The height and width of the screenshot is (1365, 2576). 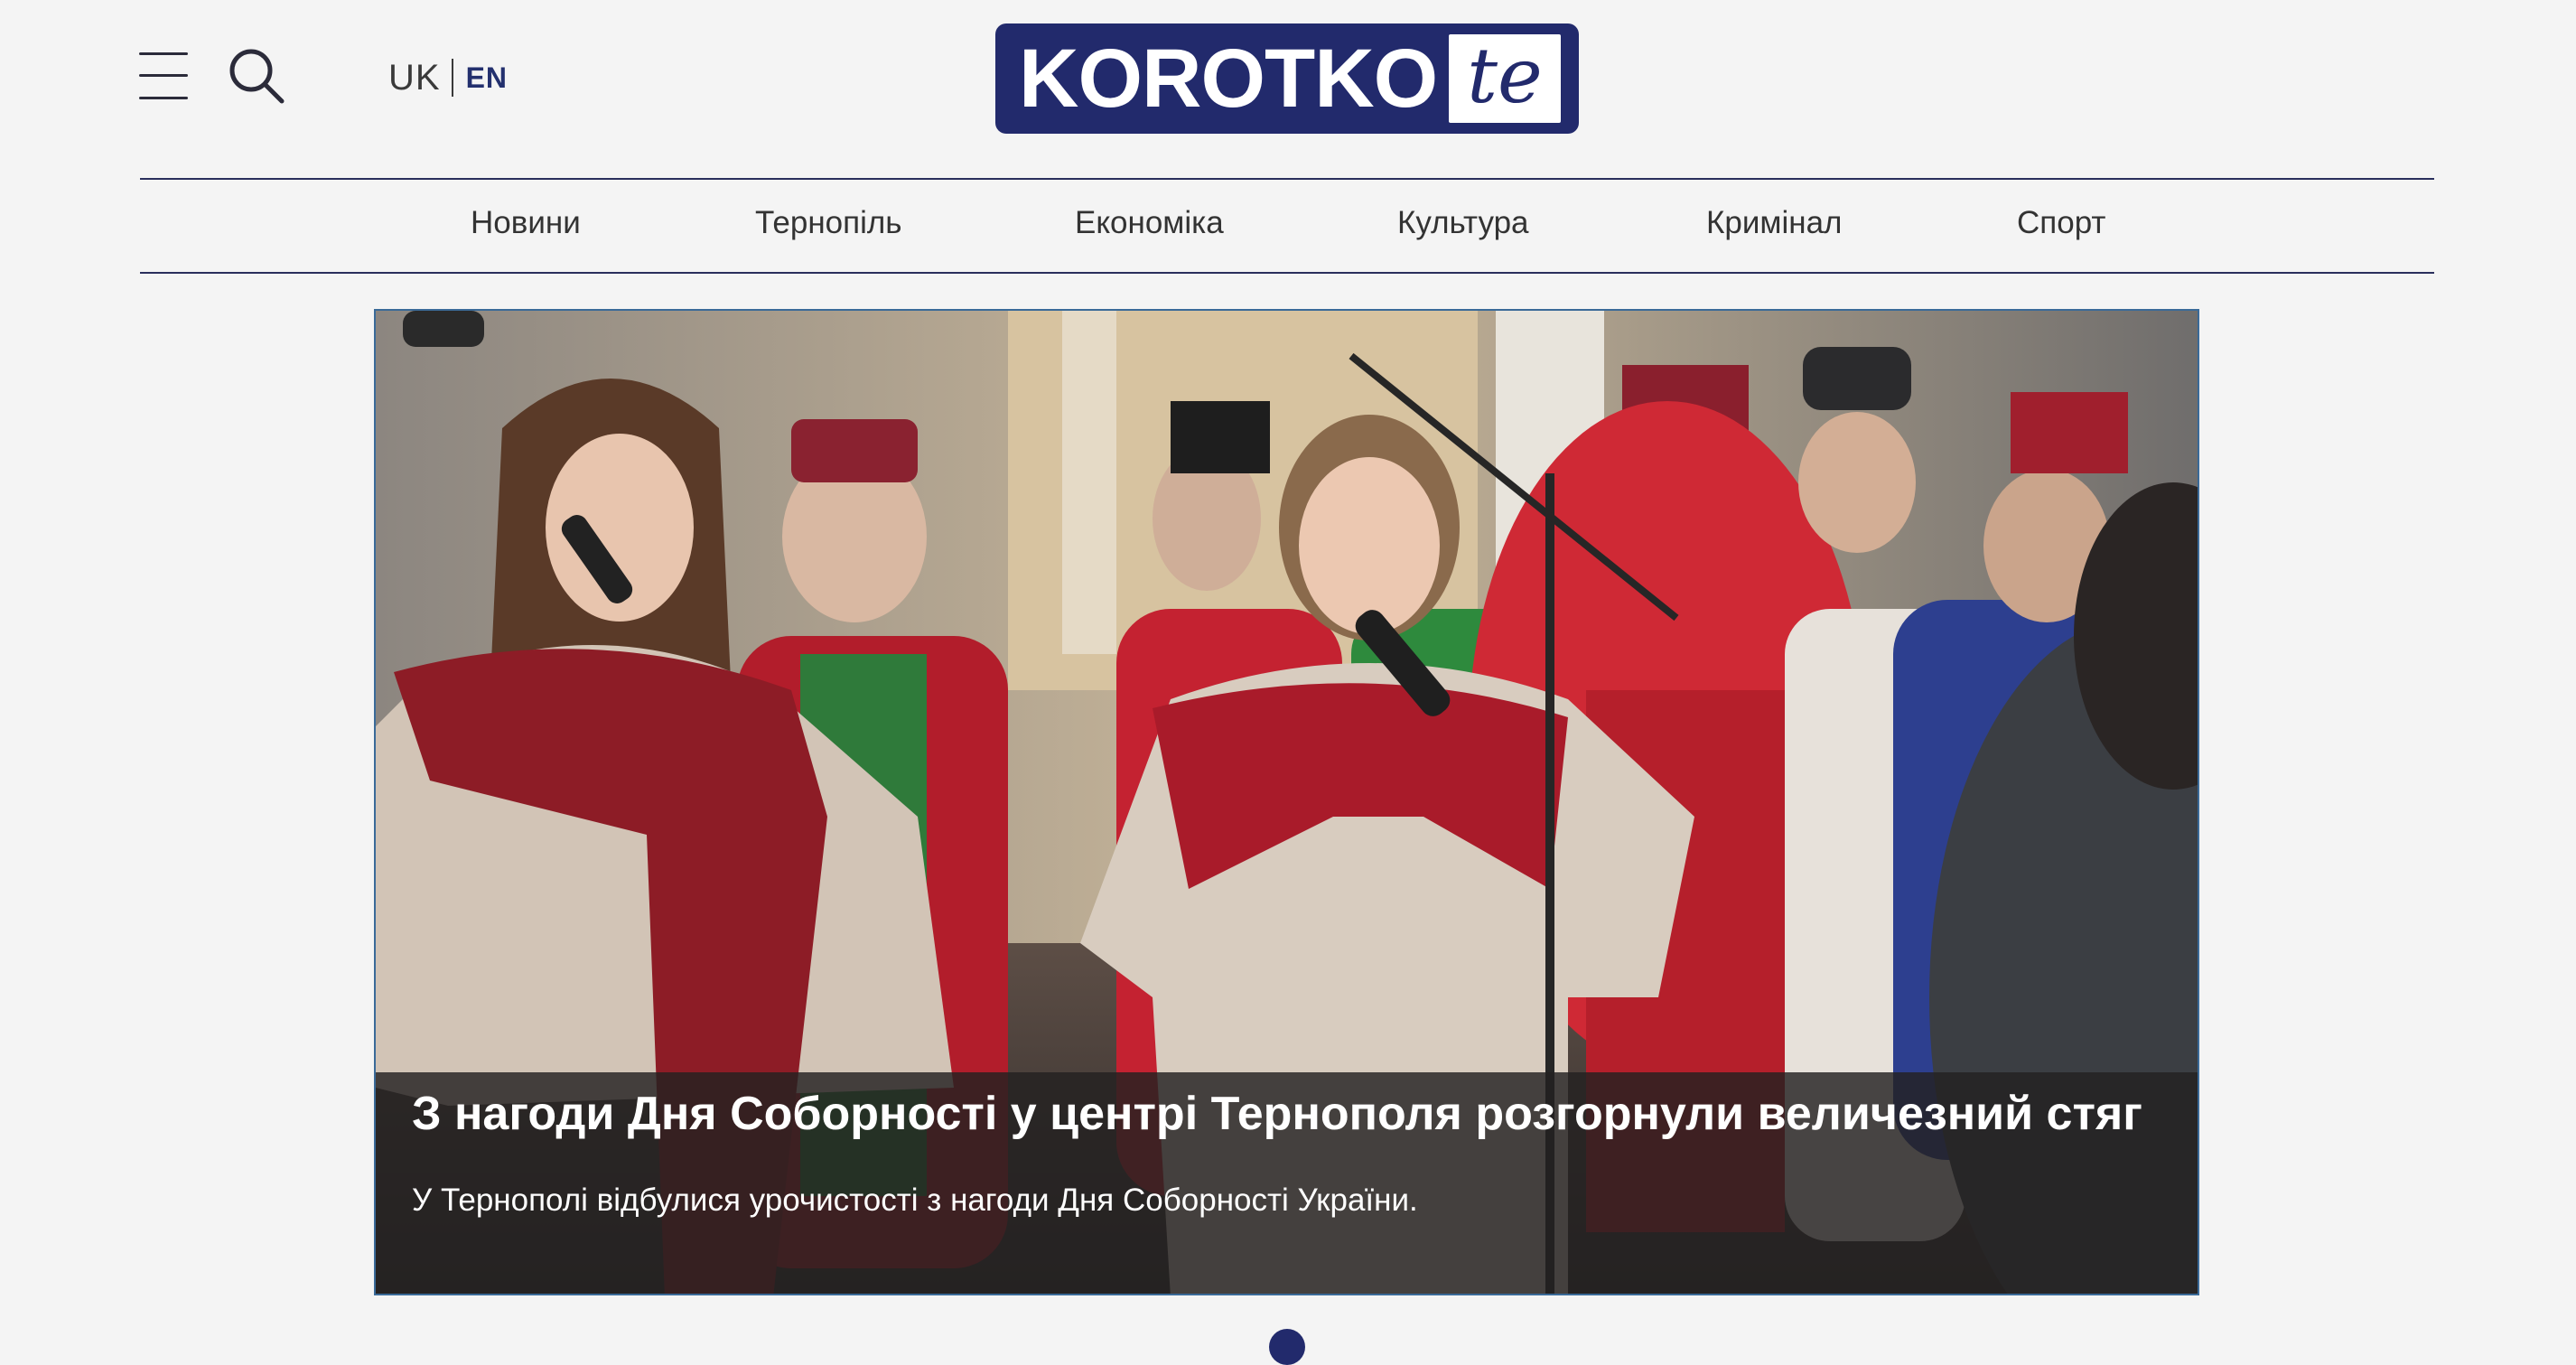 What do you see at coordinates (828, 223) in the screenshot?
I see `nav-item-ternopil: Тернопіль` at bounding box center [828, 223].